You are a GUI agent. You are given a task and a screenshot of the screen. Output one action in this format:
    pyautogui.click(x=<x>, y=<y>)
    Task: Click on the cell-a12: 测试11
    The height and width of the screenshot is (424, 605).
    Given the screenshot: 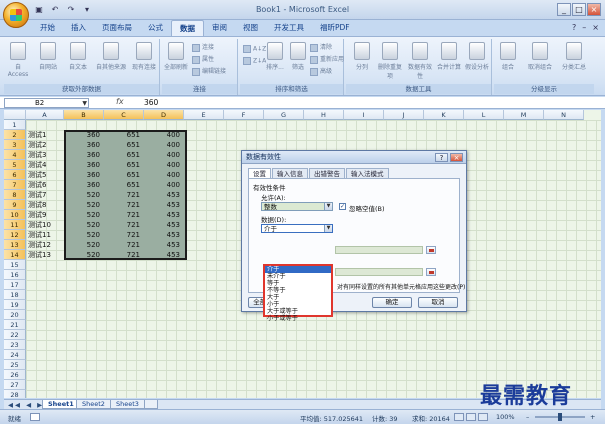 What is the action you would take?
    pyautogui.click(x=45, y=235)
    